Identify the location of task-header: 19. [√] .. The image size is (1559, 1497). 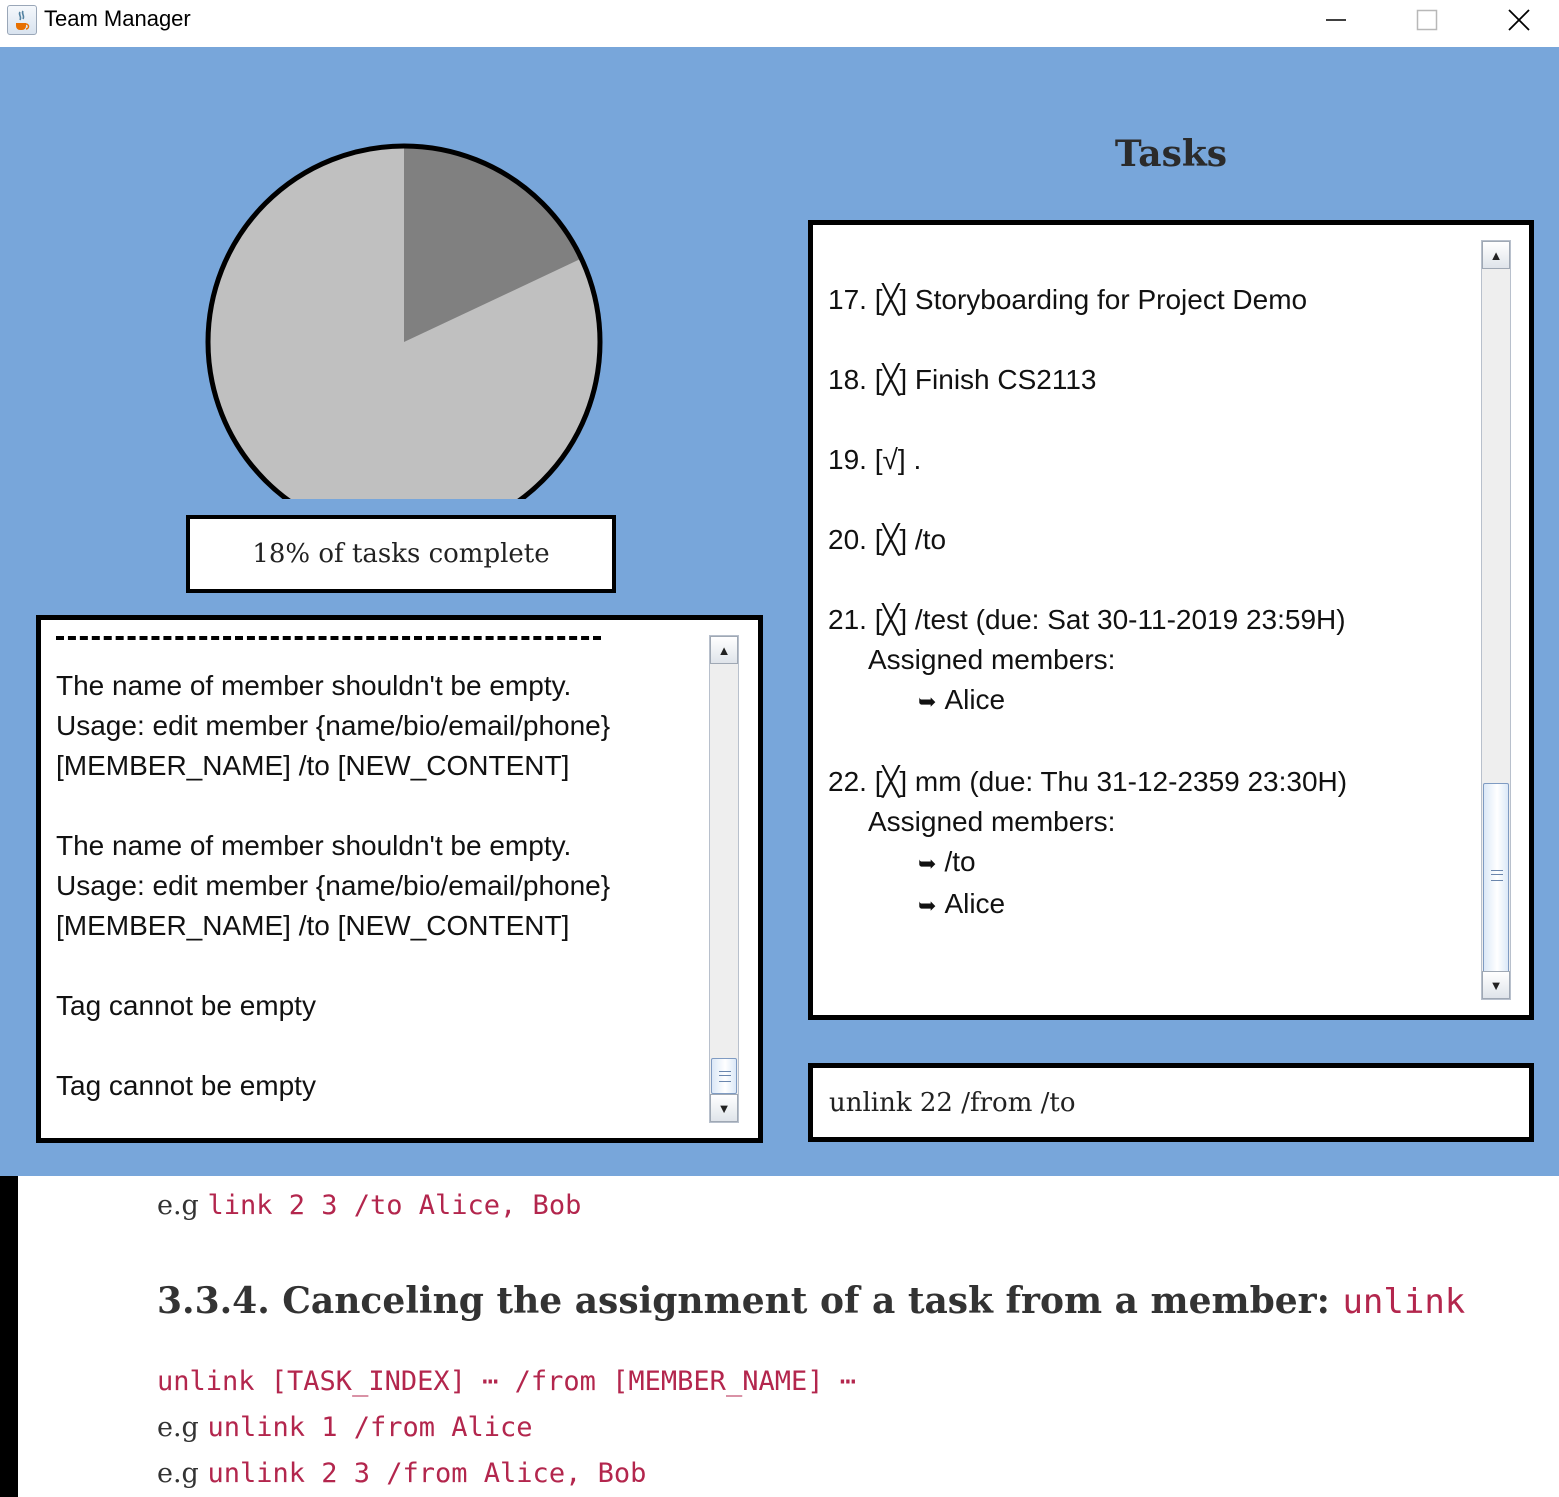
(1087, 460).